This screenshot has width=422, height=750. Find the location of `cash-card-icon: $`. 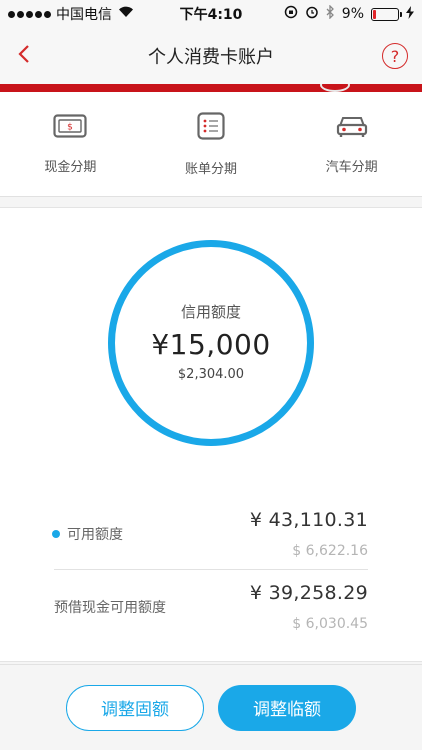

cash-card-icon: $ is located at coordinates (70, 127).